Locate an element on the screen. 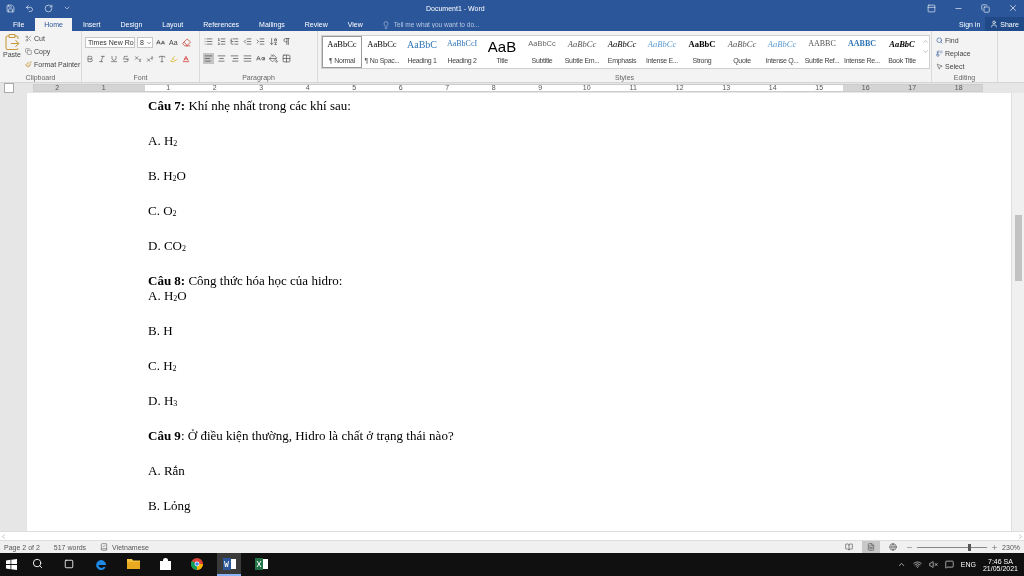 Image resolution: width=1024 pixels, height=576 pixels. zoom-in-icon is located at coordinates (995, 547).